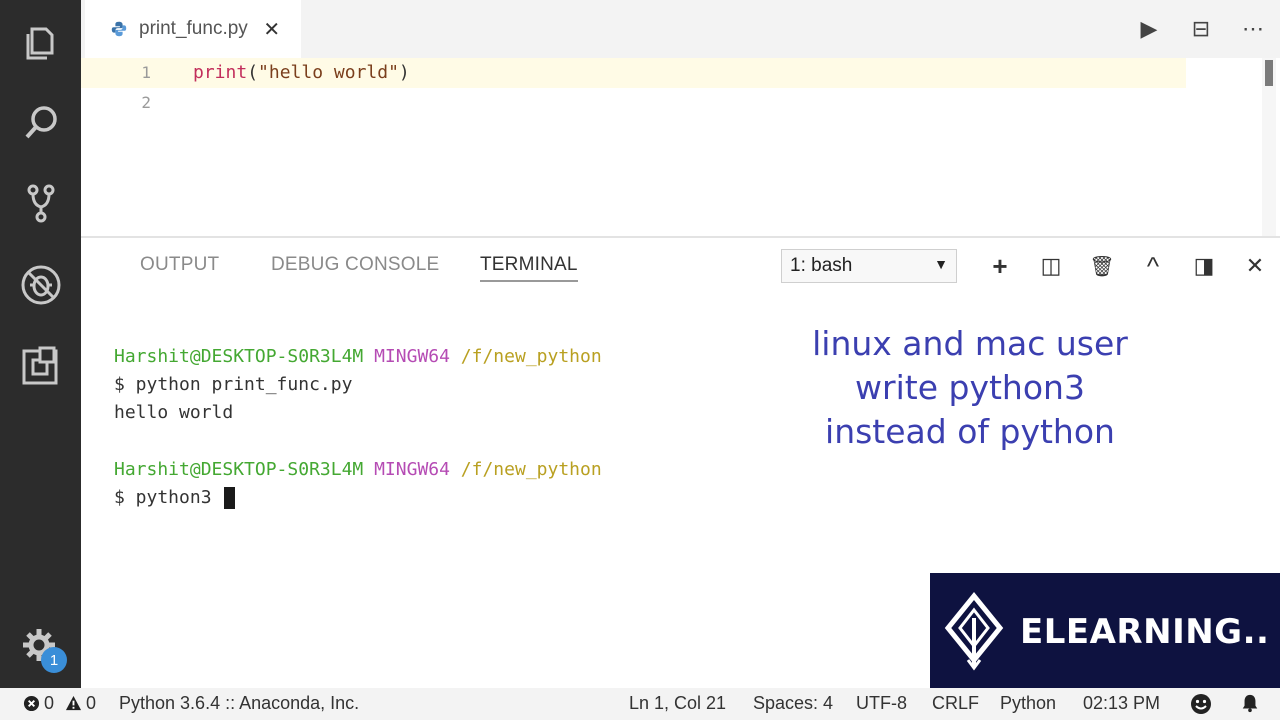  What do you see at coordinates (59, 703) in the screenshot?
I see `problems-indicator: 0 0` at bounding box center [59, 703].